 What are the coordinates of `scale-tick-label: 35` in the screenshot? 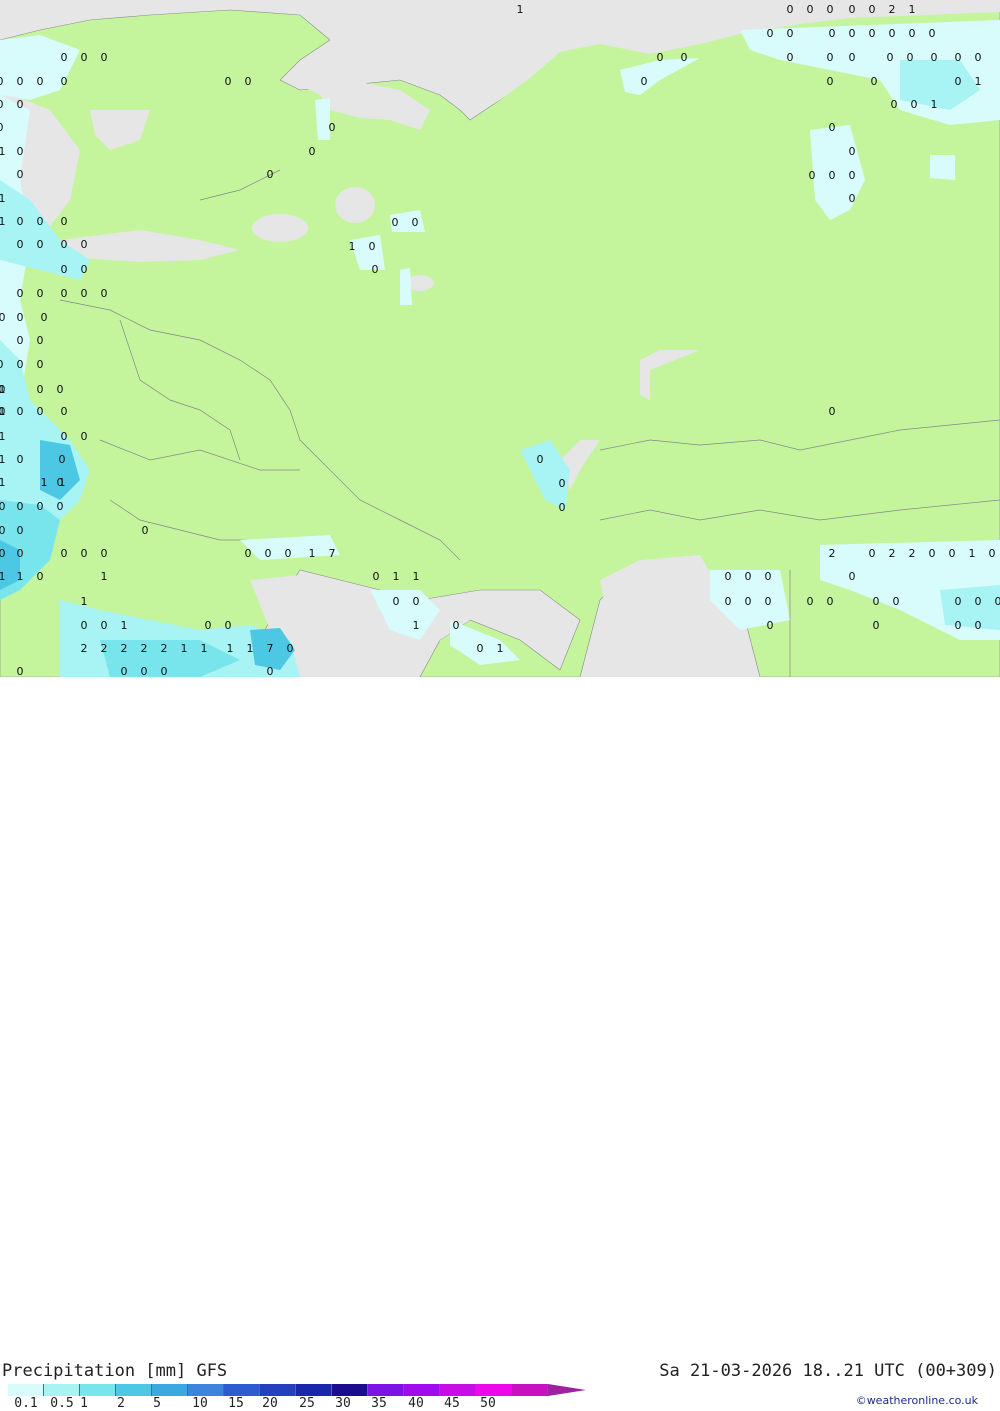 It's located at (379, 1403).